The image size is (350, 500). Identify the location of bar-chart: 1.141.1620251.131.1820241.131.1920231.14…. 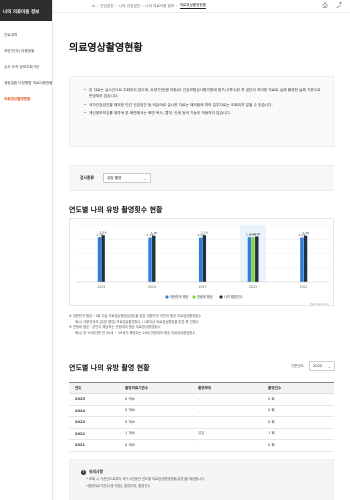
(203, 265).